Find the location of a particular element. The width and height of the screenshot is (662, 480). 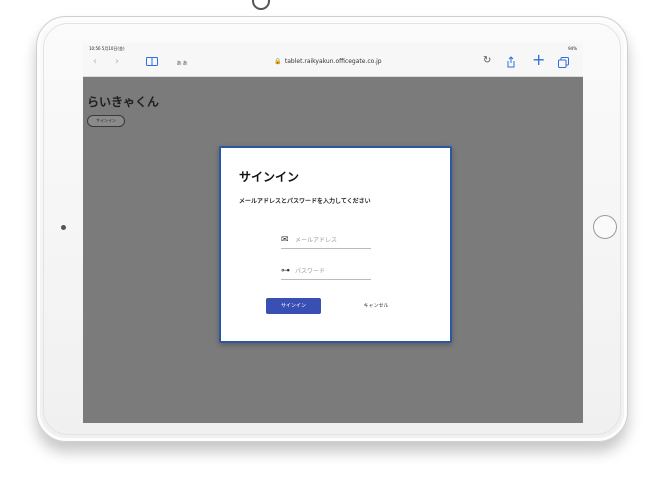

front-camera is located at coordinates (63, 227).